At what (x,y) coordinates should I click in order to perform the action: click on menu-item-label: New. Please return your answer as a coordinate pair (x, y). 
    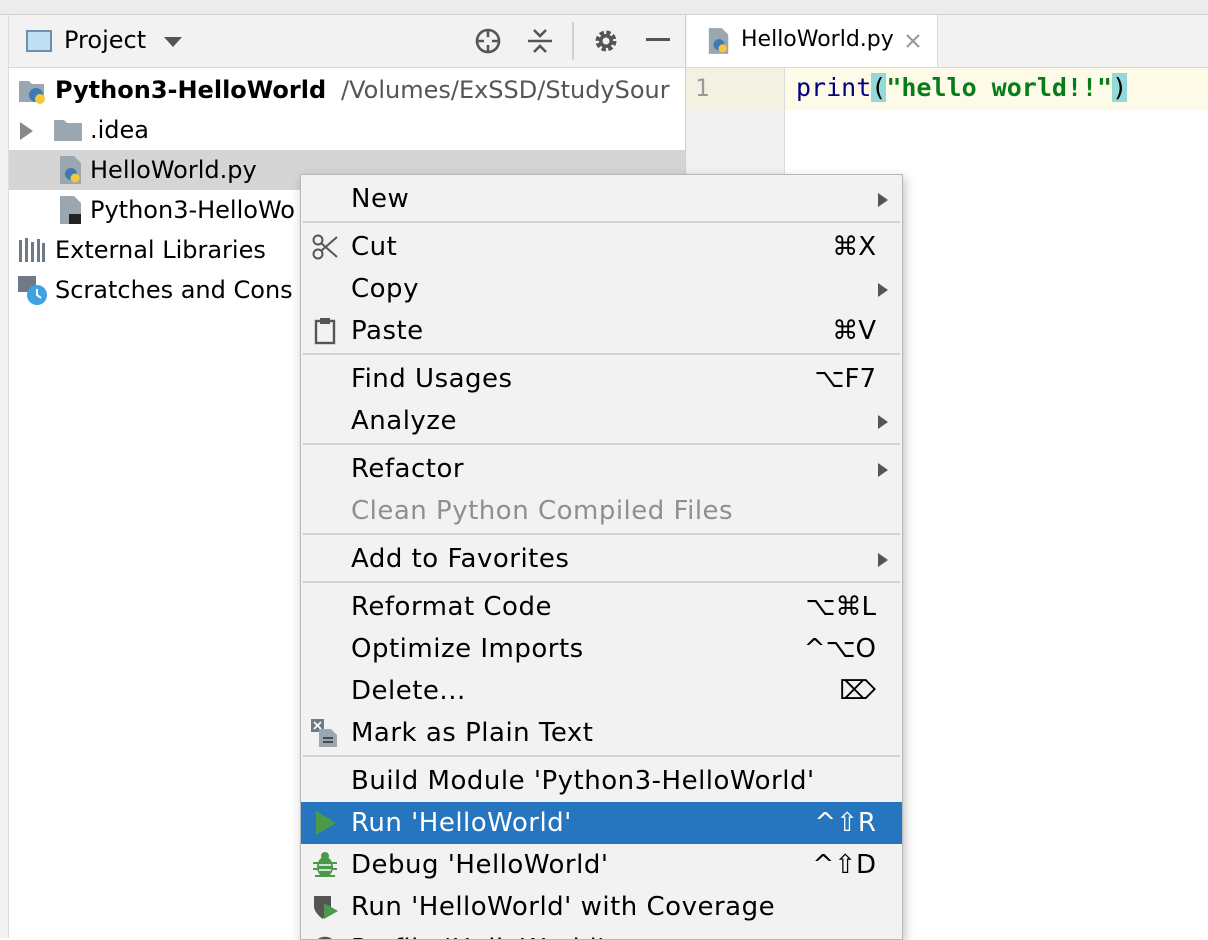
    Looking at the image, I should click on (380, 199).